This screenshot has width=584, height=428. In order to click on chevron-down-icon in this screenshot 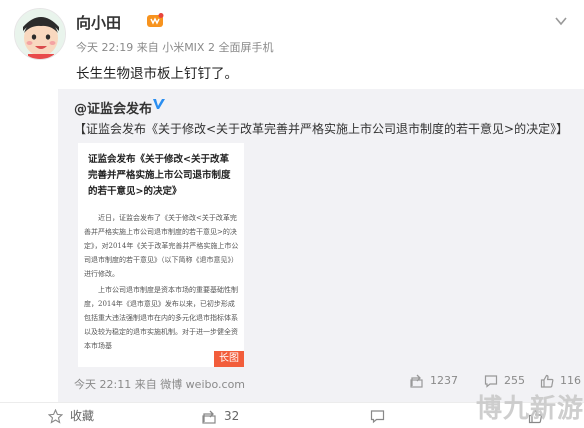, I will do `click(561, 19)`.